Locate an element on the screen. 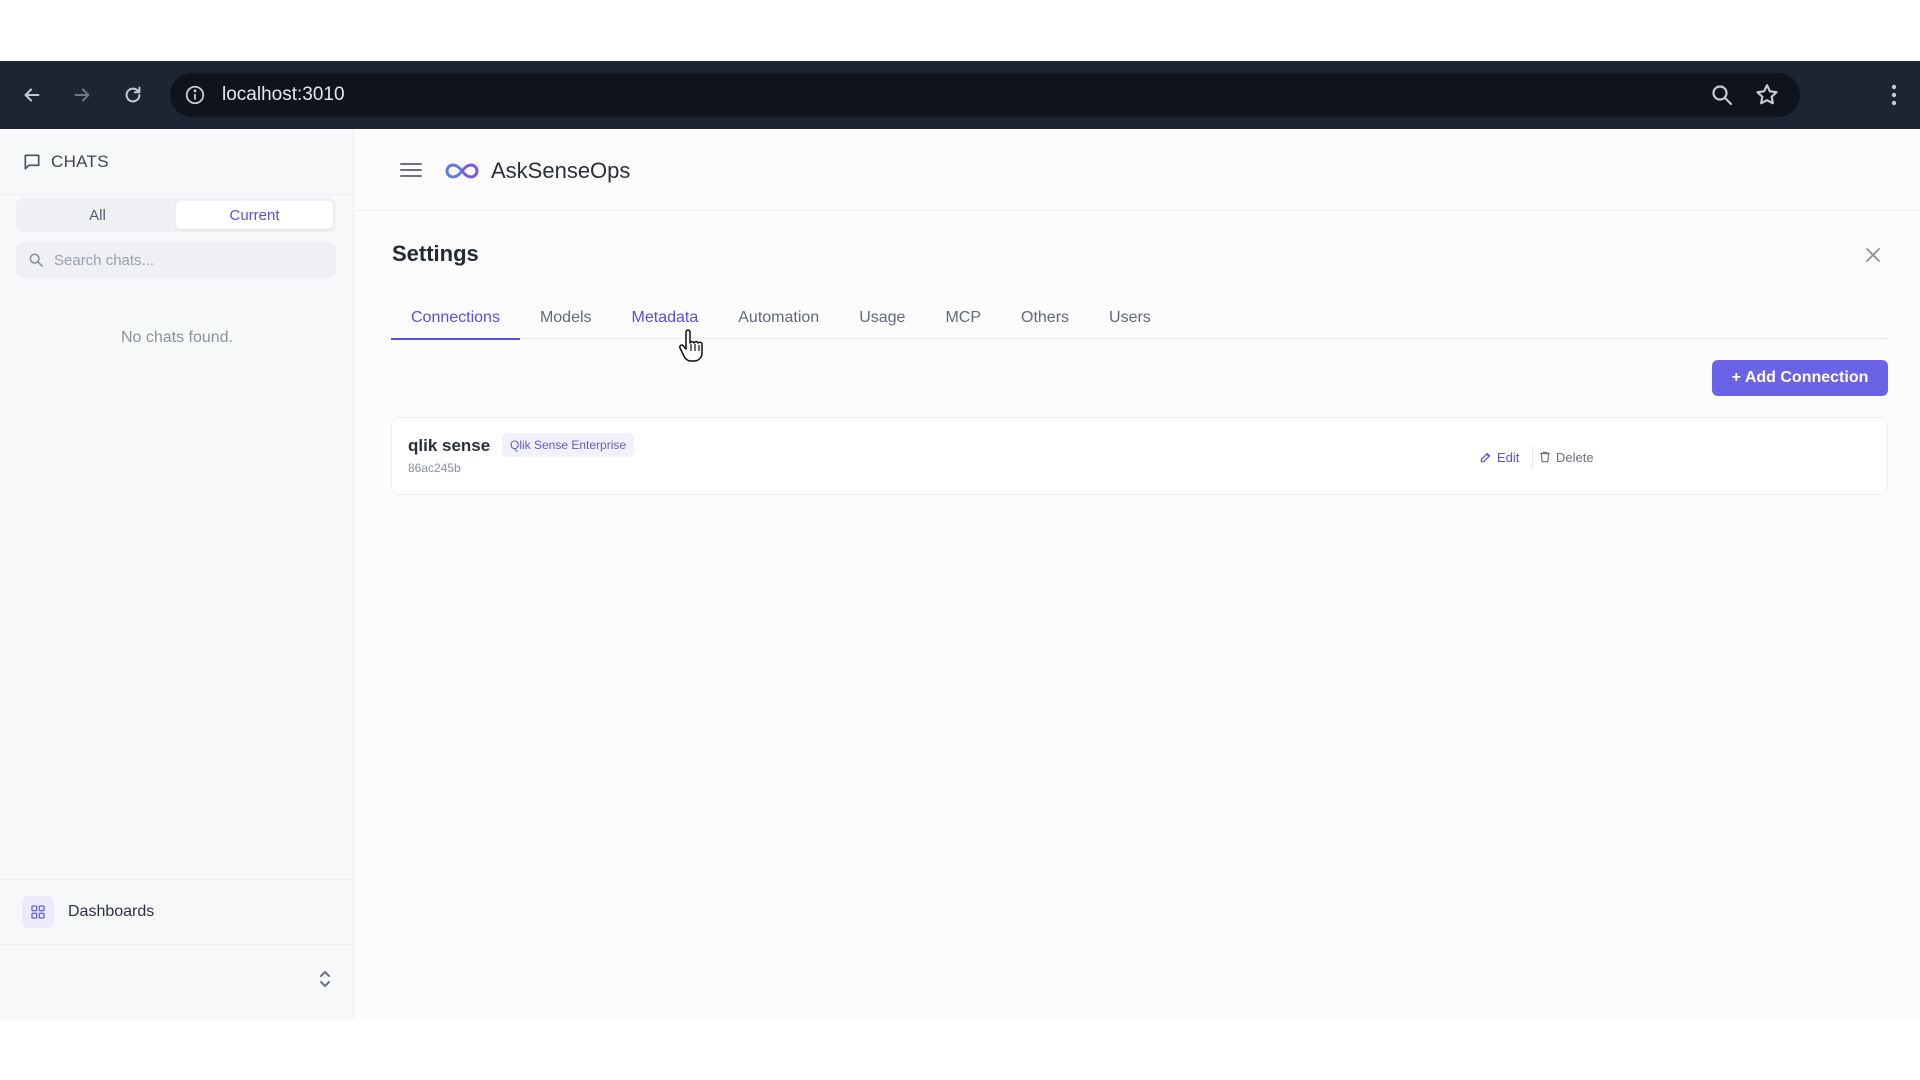  sidebar-header: CHATS is located at coordinates (176, 162).